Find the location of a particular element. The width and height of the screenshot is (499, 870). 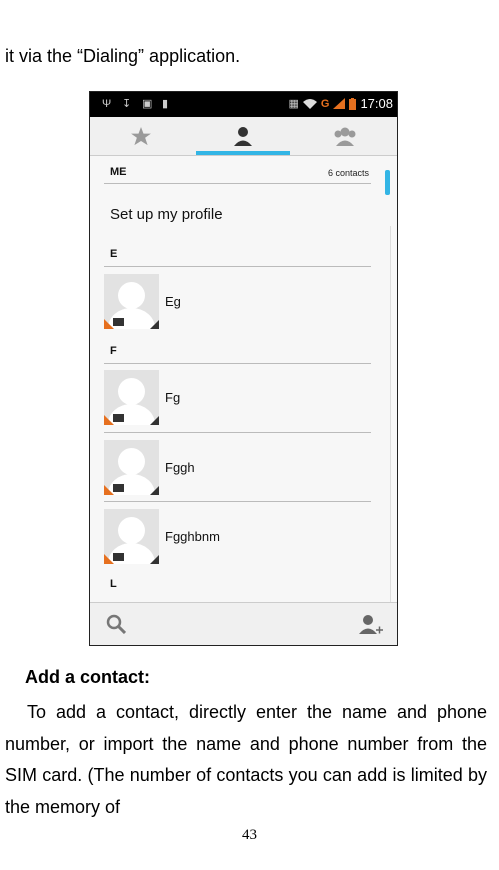

contact-name: Eg is located at coordinates (173, 301).